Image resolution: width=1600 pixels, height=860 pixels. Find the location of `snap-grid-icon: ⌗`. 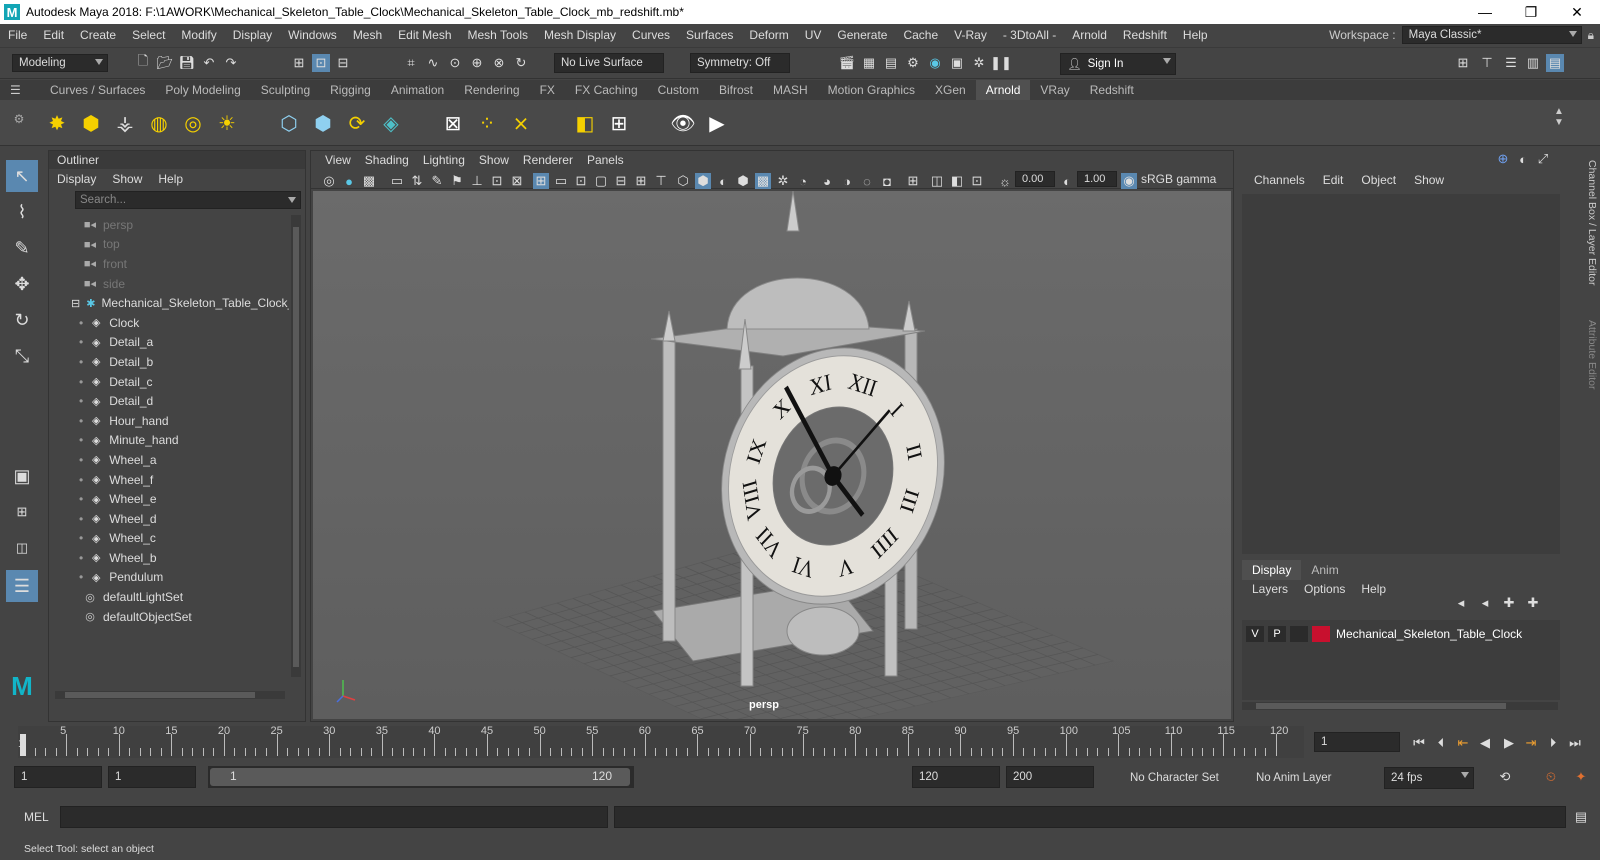

snap-grid-icon: ⌗ is located at coordinates (411, 63).